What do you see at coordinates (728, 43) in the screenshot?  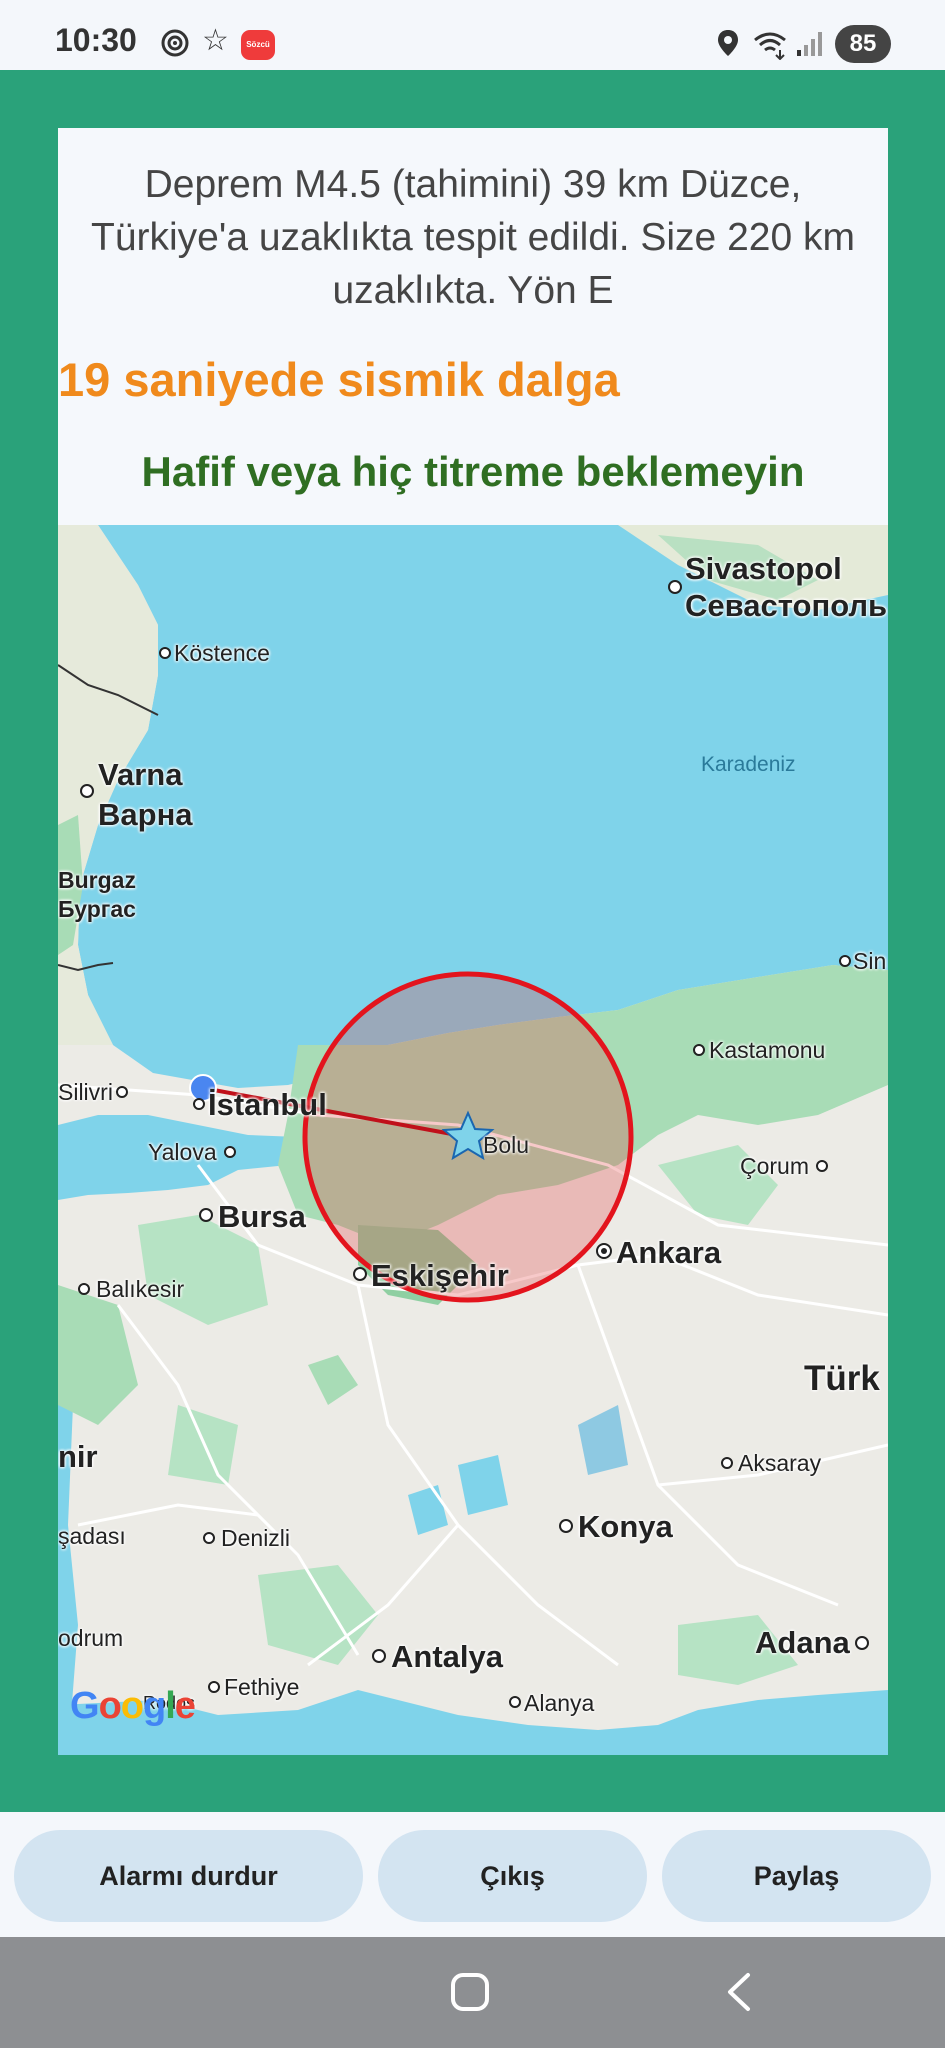 I see `location-icon` at bounding box center [728, 43].